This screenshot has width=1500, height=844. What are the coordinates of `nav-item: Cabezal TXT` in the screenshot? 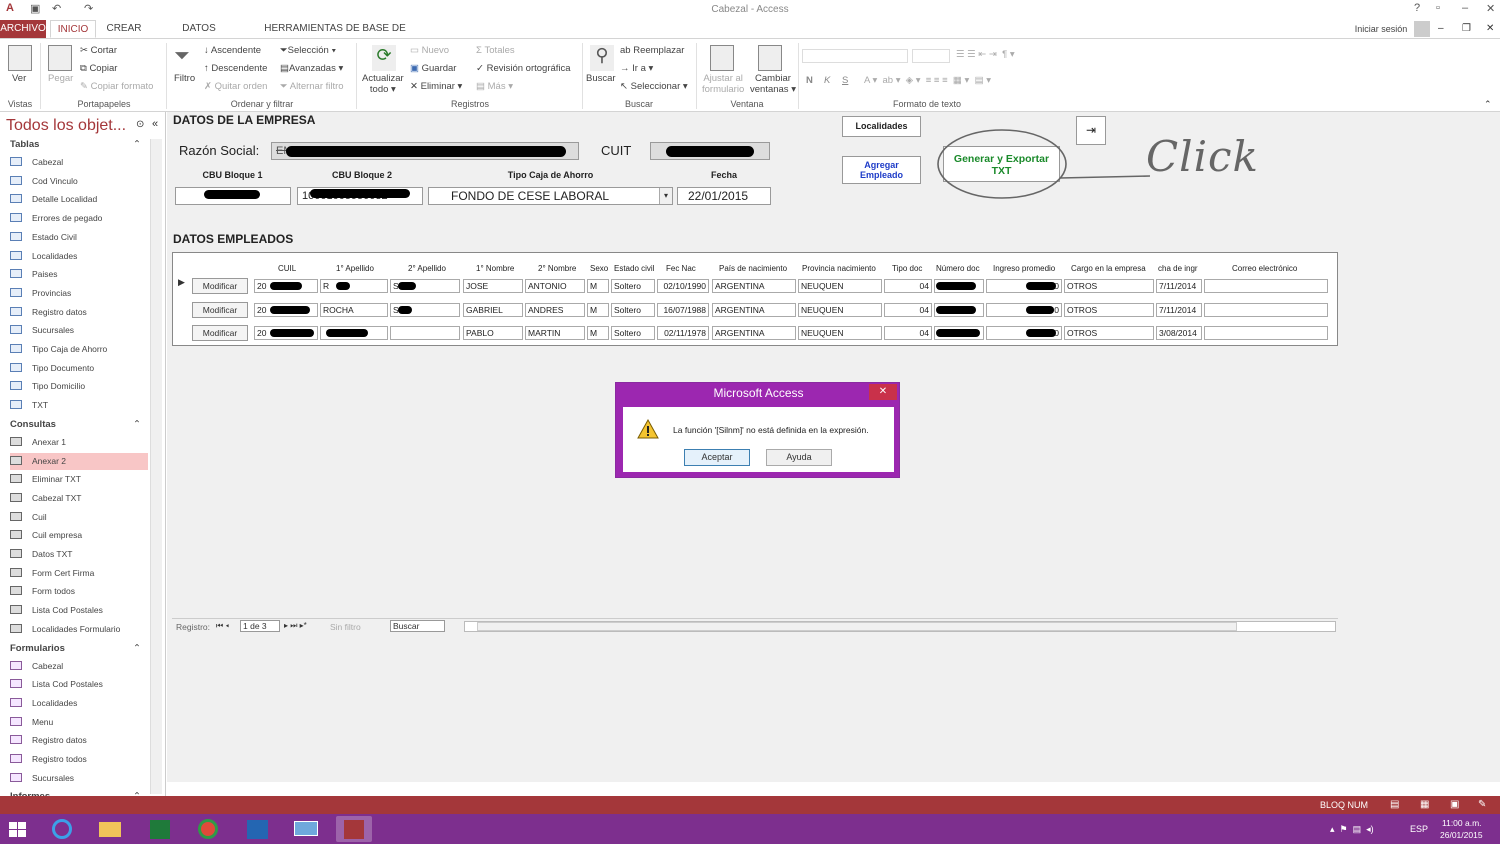 It's located at (79, 498).